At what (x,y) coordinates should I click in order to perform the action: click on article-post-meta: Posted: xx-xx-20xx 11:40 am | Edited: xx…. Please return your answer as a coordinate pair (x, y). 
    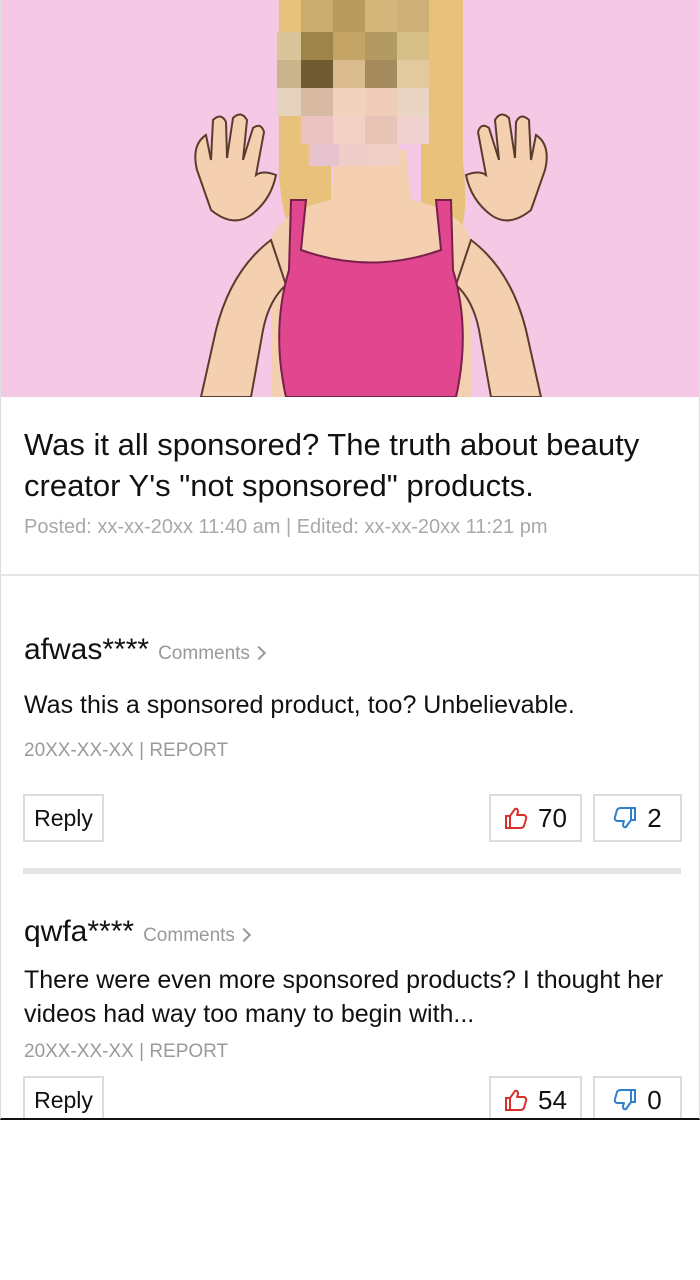
    Looking at the image, I should click on (286, 527).